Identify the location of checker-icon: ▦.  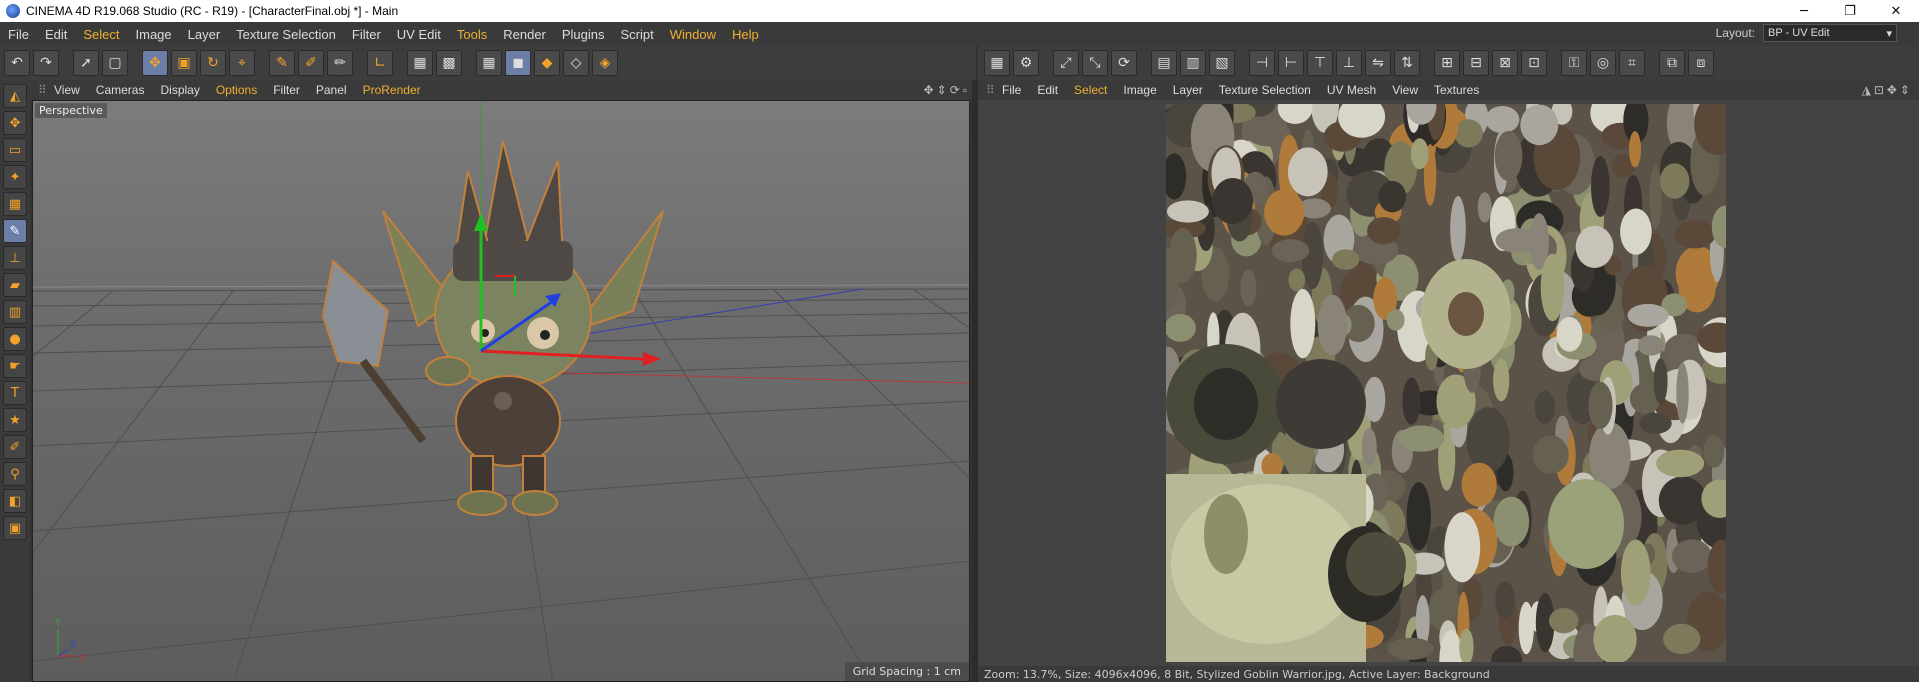
(489, 63).